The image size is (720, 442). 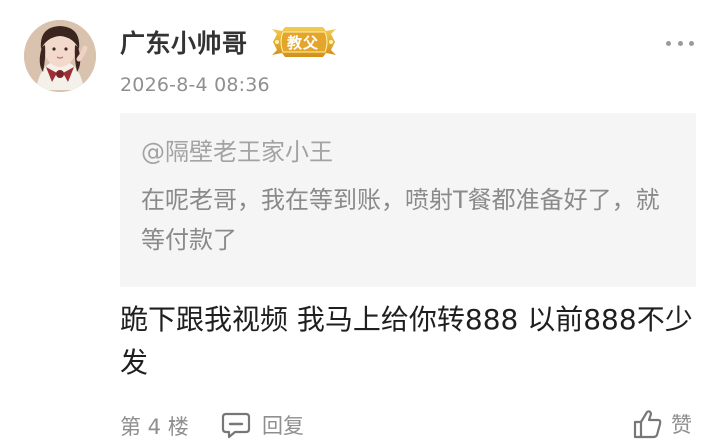 I want to click on avatar-image, so click(x=60, y=56).